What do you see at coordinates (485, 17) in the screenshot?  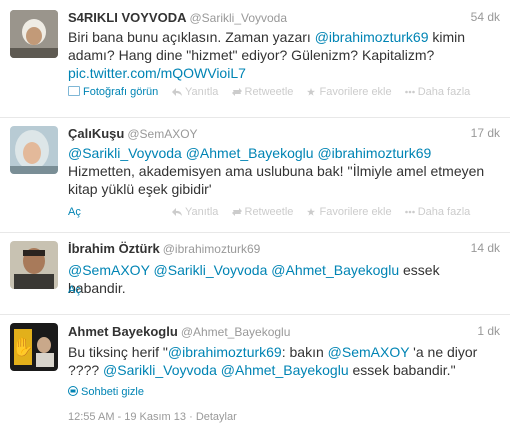 I see `timestamp: 54 dk` at bounding box center [485, 17].